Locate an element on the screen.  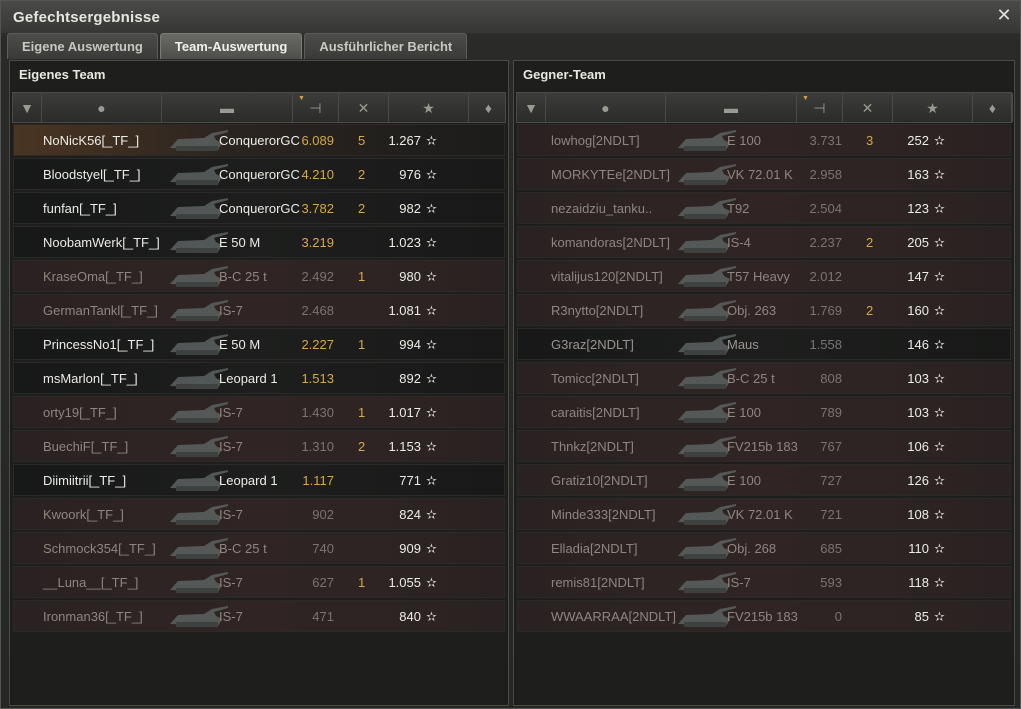
tank-name: Leopard 1 is located at coordinates (248, 480).